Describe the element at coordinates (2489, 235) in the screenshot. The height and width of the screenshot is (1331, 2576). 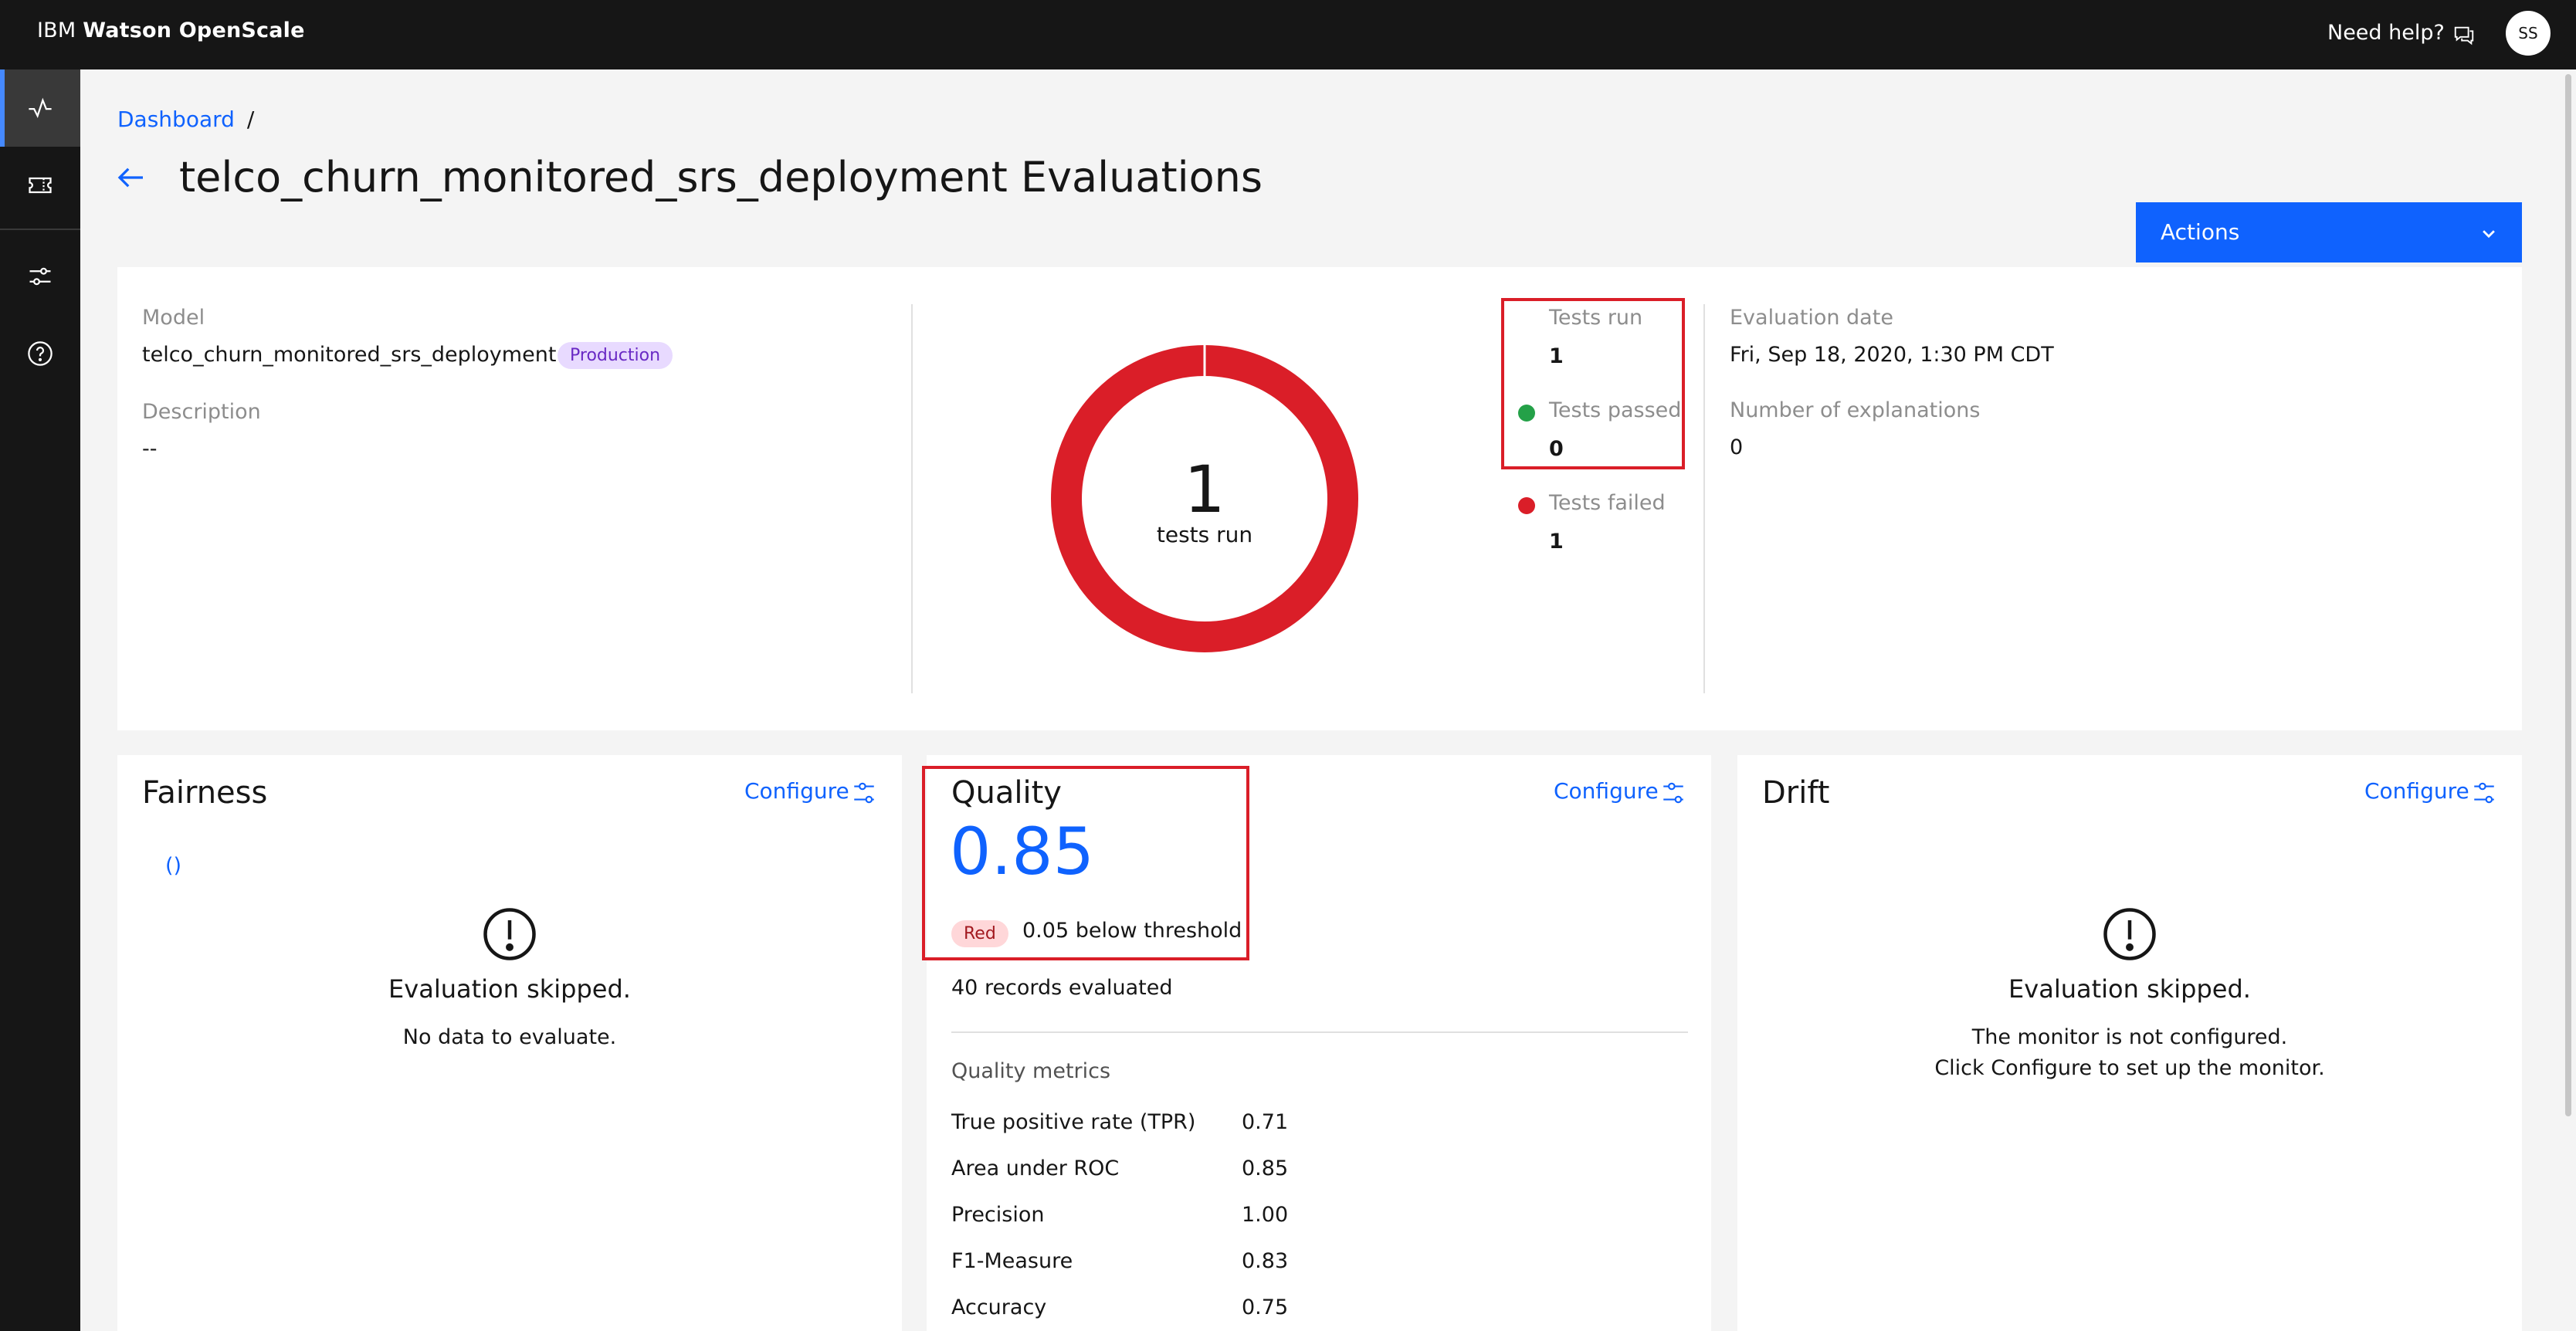
I see `chevron-down-icon` at that location.